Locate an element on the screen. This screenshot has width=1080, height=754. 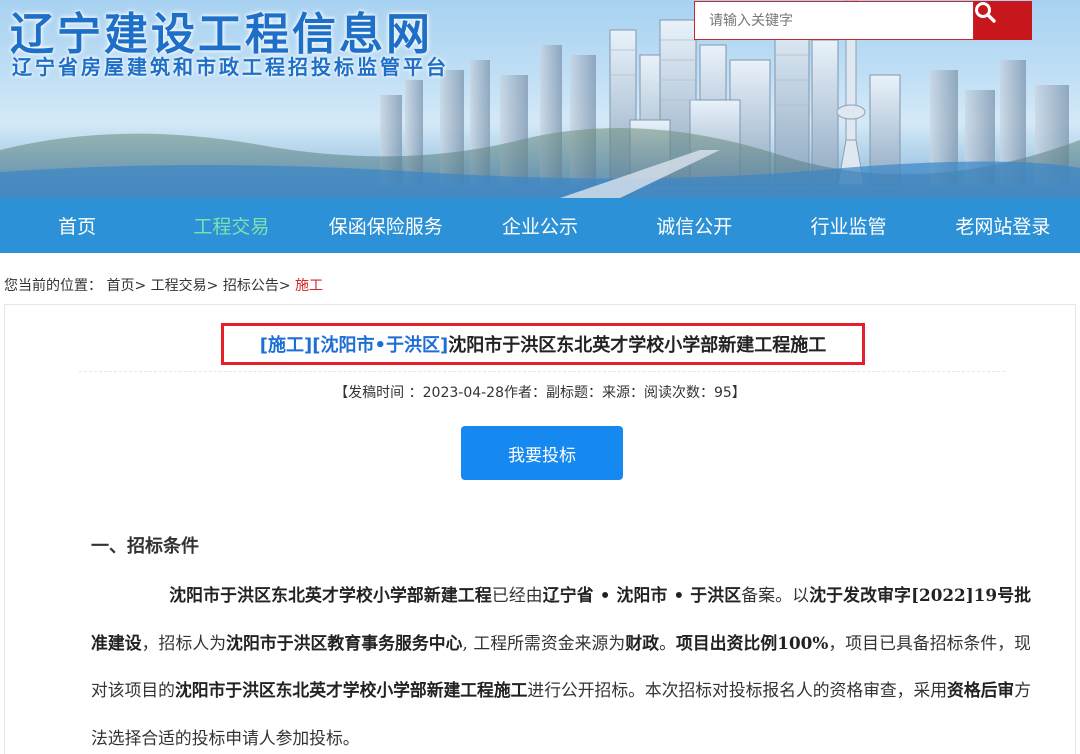
para-text: 进行公开招标。本次招标对投标报名人的资格审查，采用 is located at coordinates (737, 690).